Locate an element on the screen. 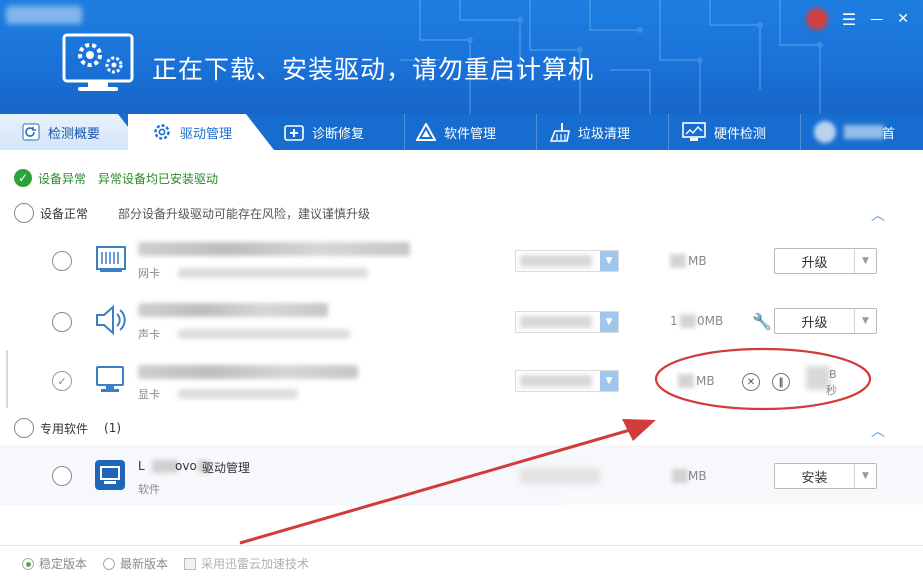  tab-diagnose-repair: 诊断修复 is located at coordinates (324, 132).